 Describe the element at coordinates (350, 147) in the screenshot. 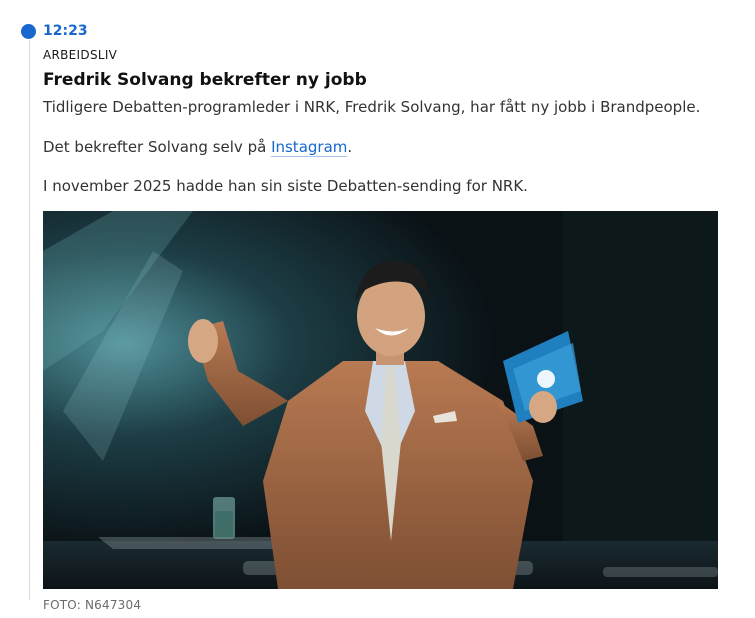

I see `paragraph-text-end: .` at that location.